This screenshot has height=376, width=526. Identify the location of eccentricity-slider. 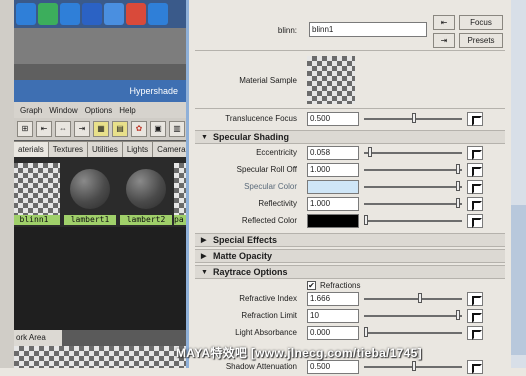
(413, 152).